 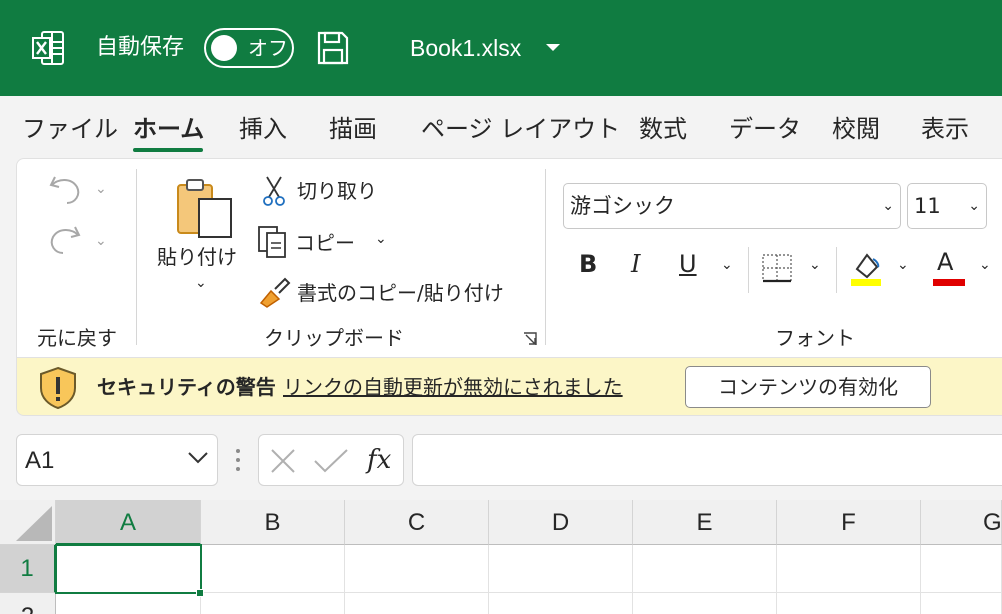 I want to click on autosave-toggle: オフ, so click(x=249, y=48).